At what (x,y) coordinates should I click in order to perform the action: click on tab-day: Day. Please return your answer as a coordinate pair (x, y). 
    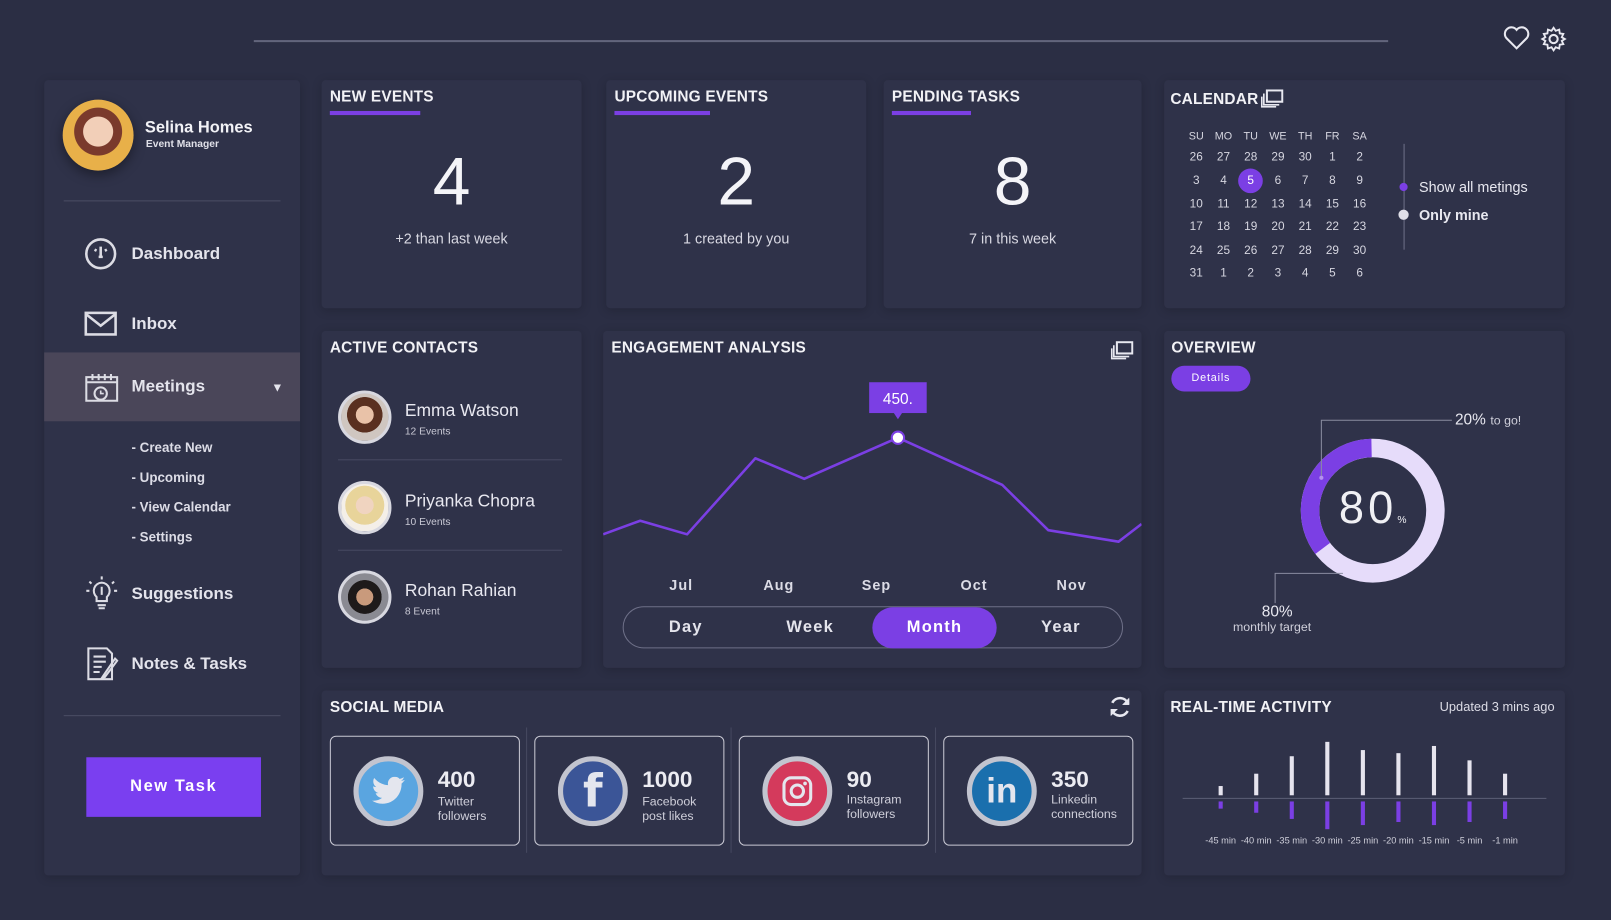
    Looking at the image, I should click on (686, 627).